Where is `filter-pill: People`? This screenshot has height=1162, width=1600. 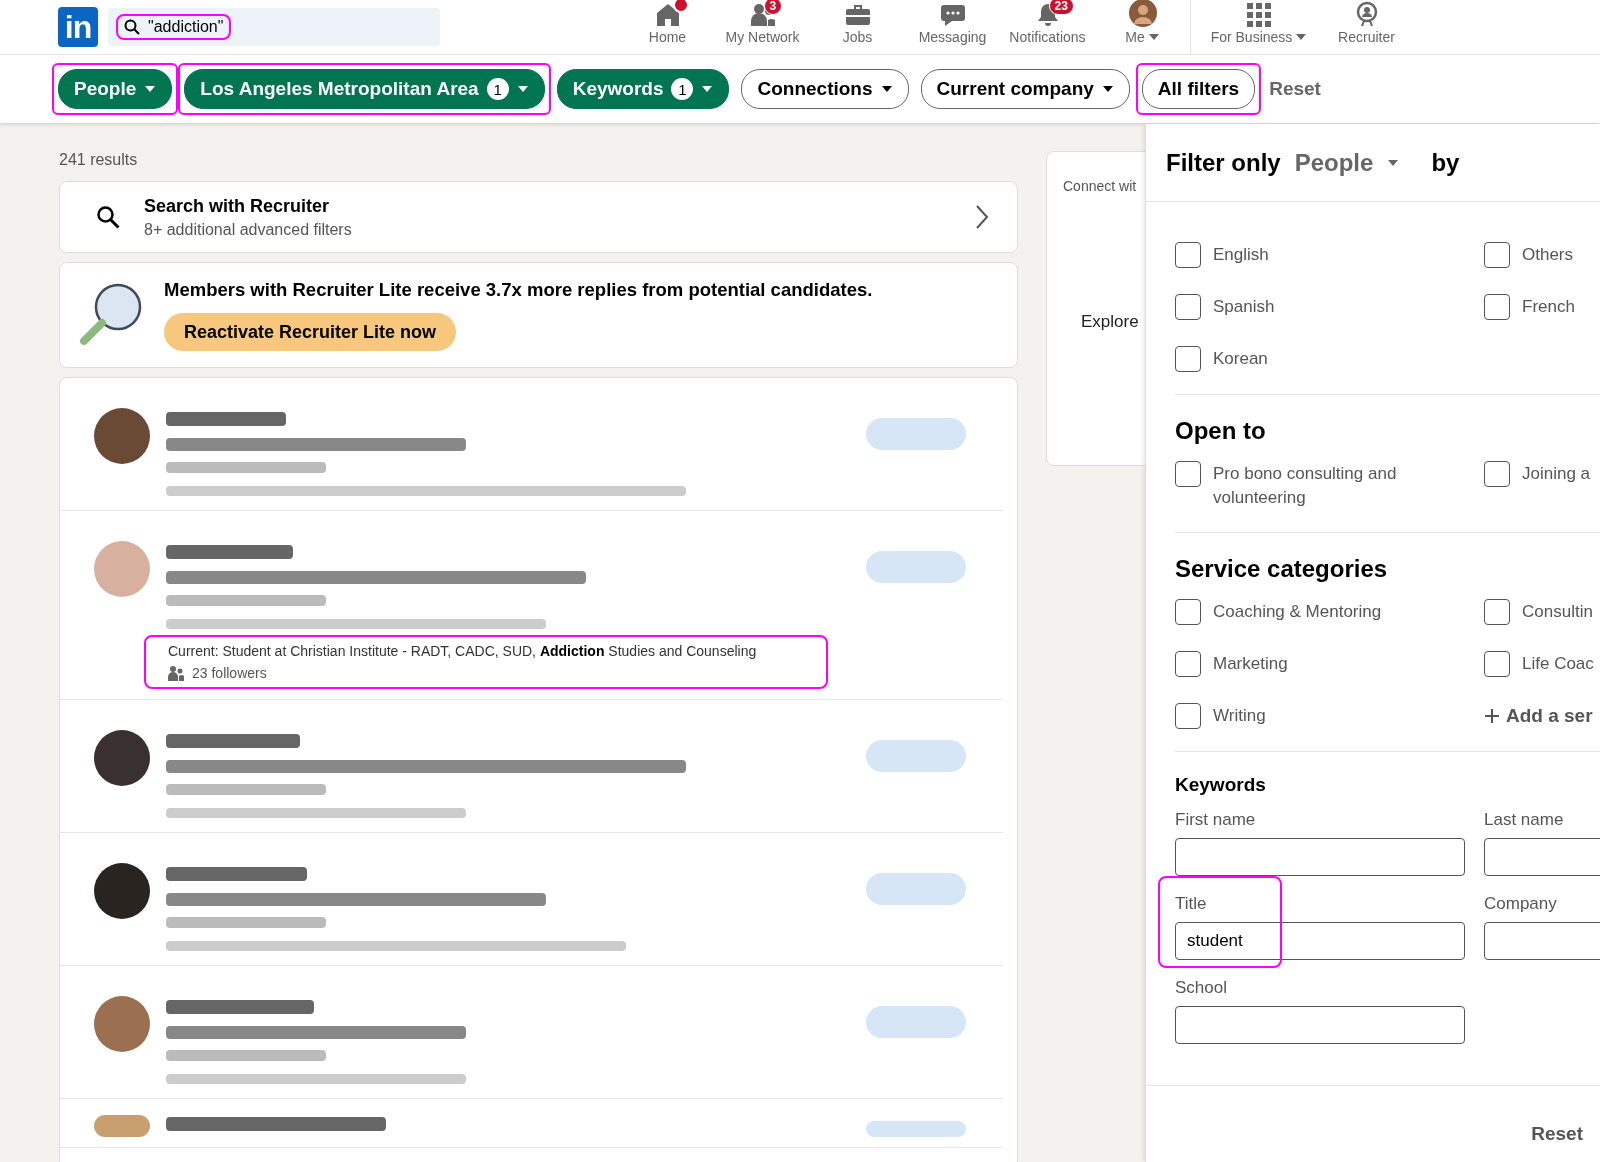
filter-pill: People is located at coordinates (115, 89).